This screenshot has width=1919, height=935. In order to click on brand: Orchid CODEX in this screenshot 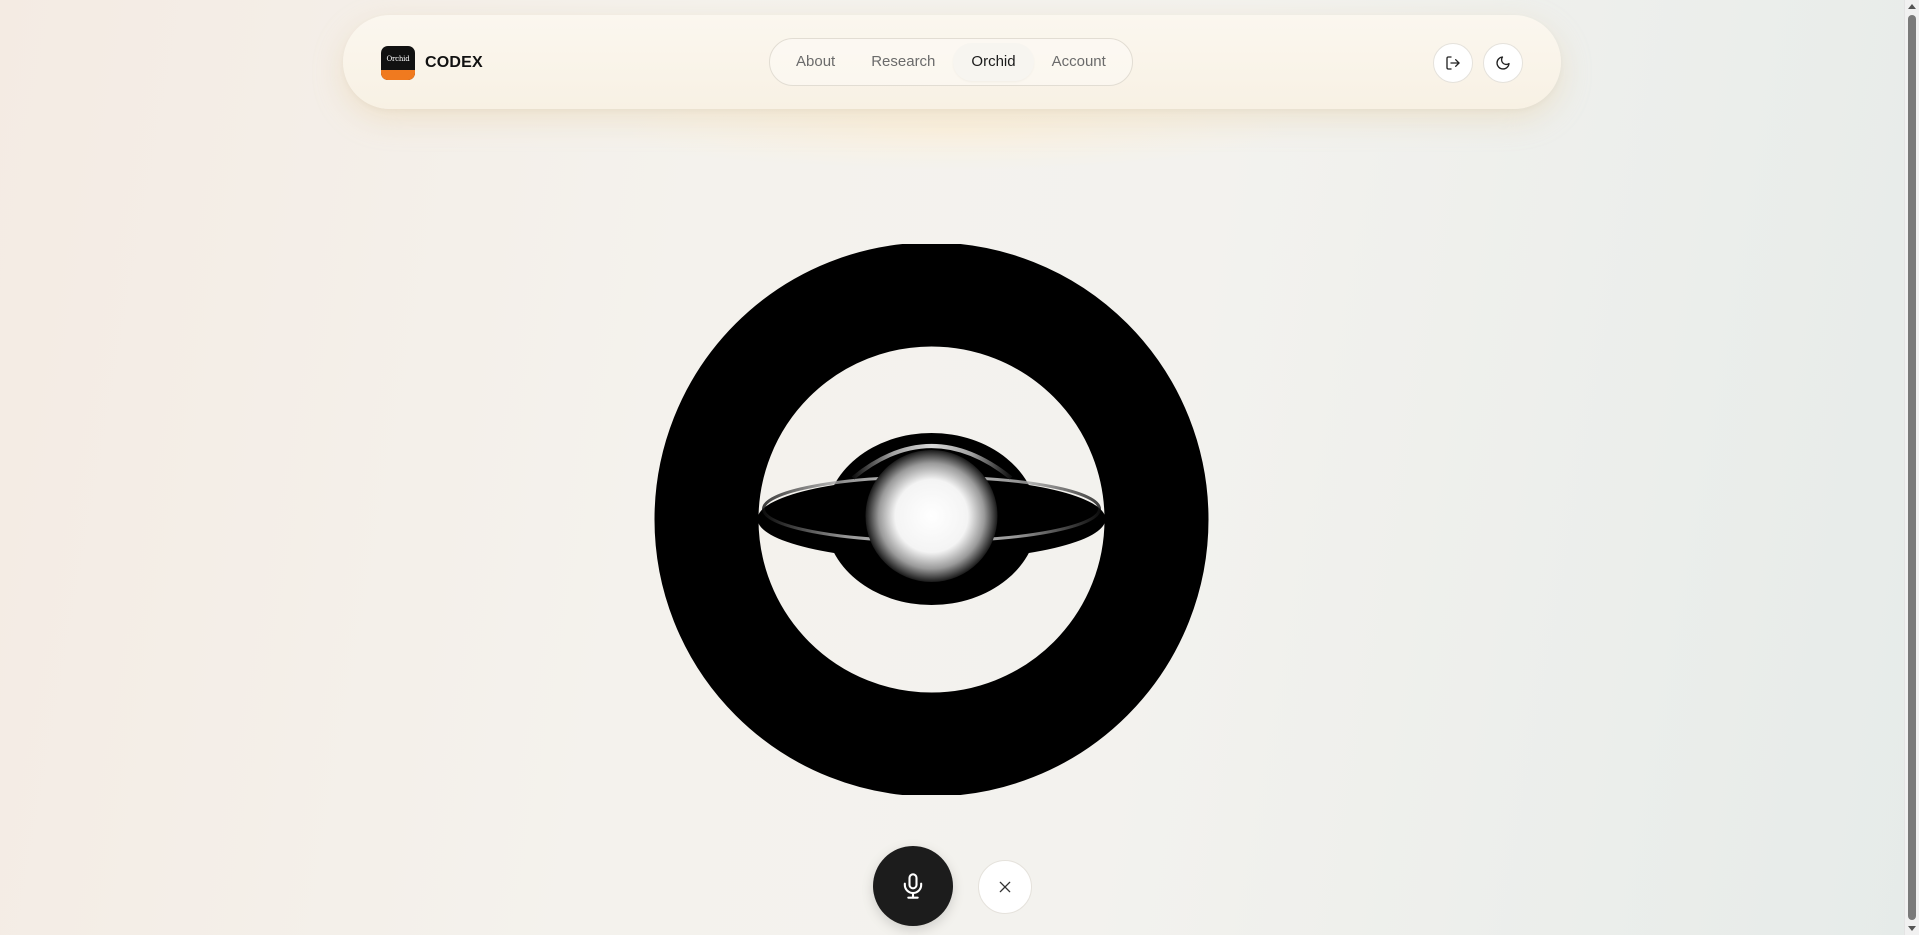, I will do `click(432, 63)`.